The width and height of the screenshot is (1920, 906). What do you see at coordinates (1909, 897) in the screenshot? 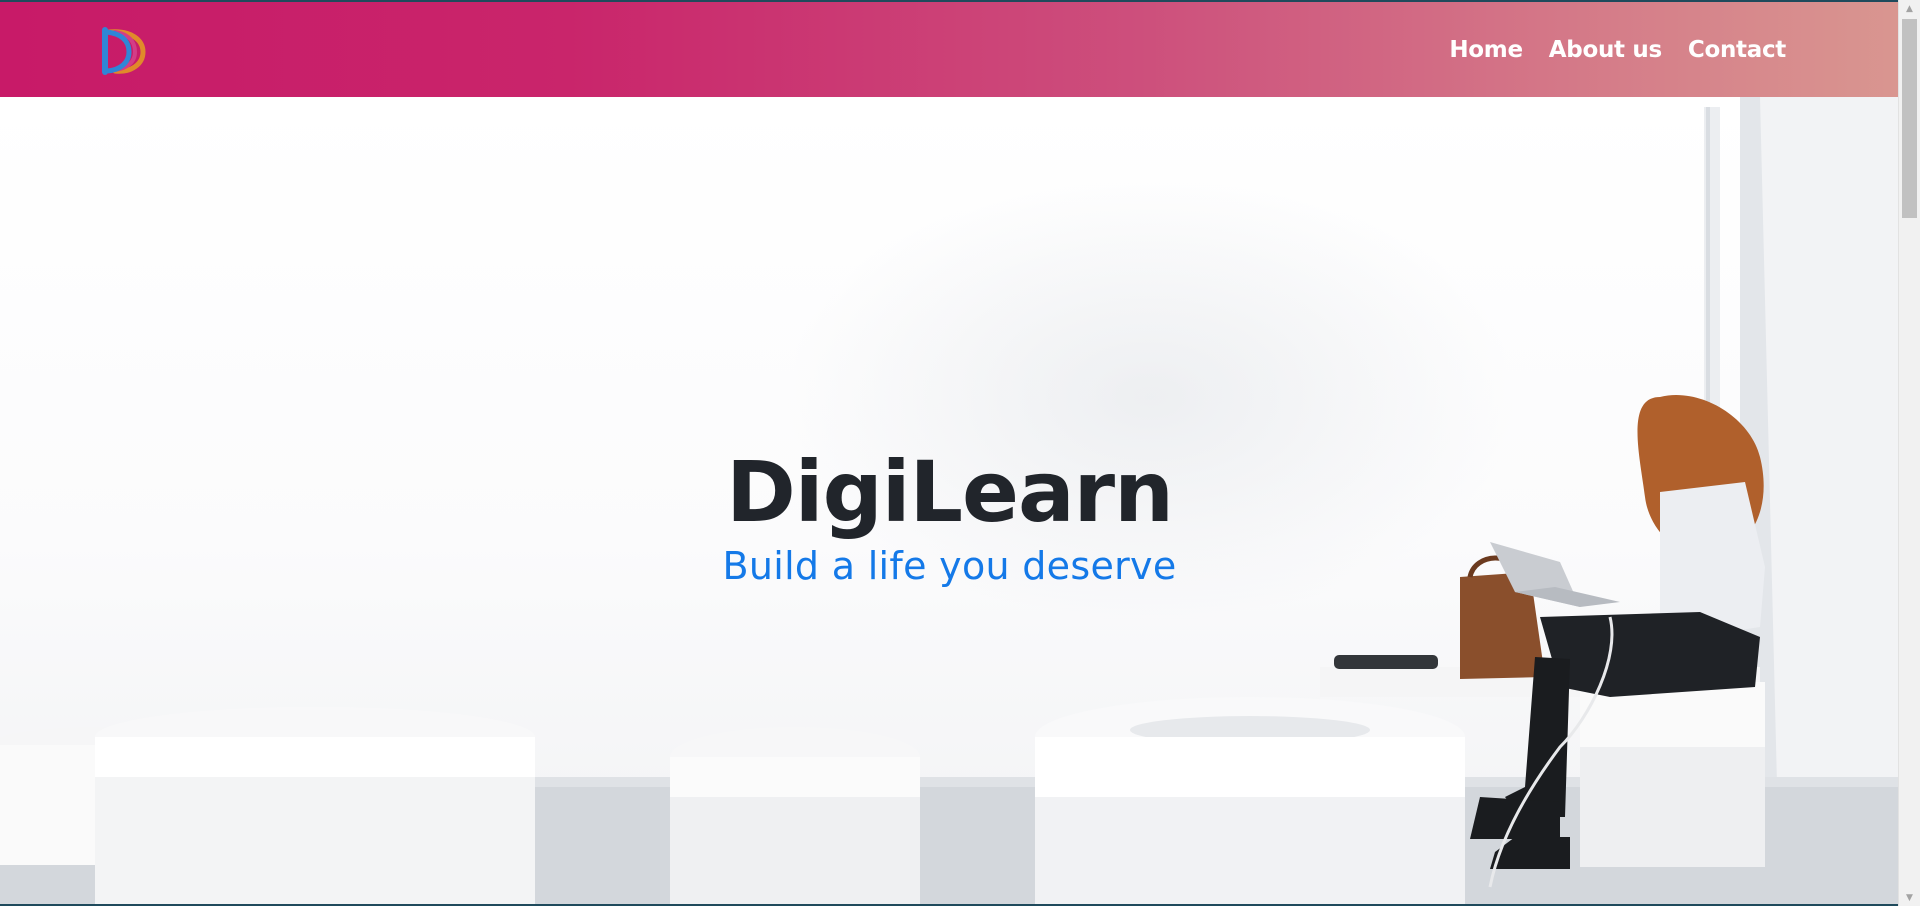
I see `scroll-down-arrow-icon: ▼` at bounding box center [1909, 897].